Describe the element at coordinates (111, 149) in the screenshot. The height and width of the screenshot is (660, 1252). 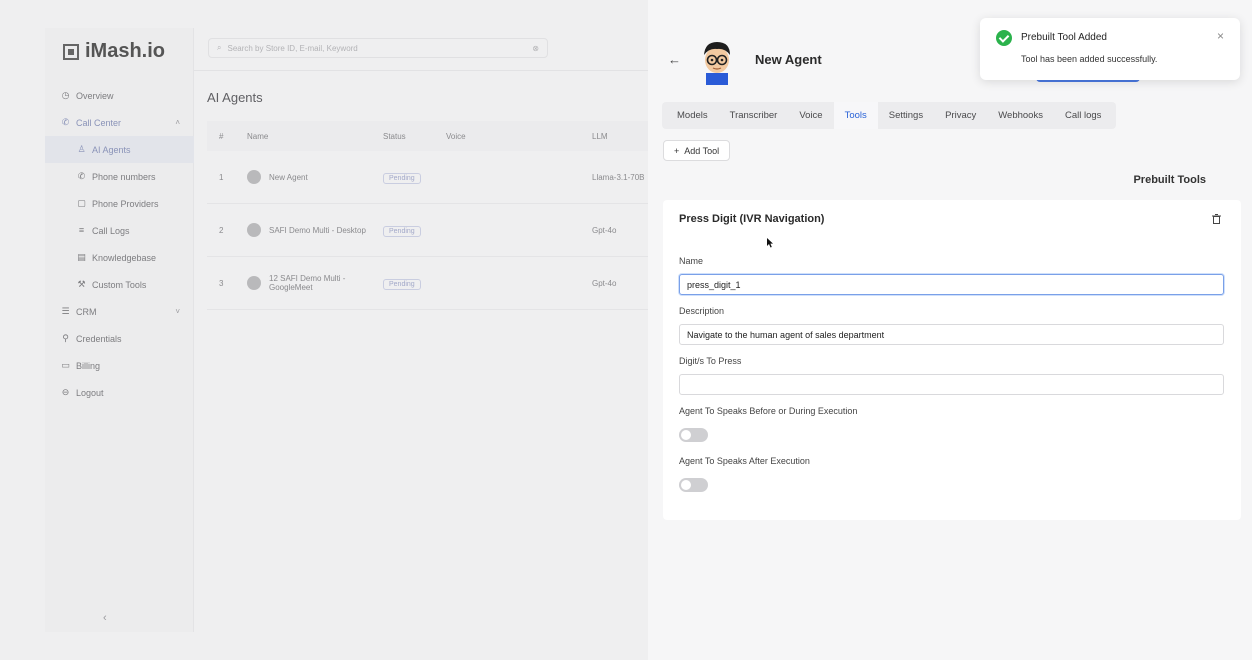
I see `sidebar-item-label: AI Agents` at that location.